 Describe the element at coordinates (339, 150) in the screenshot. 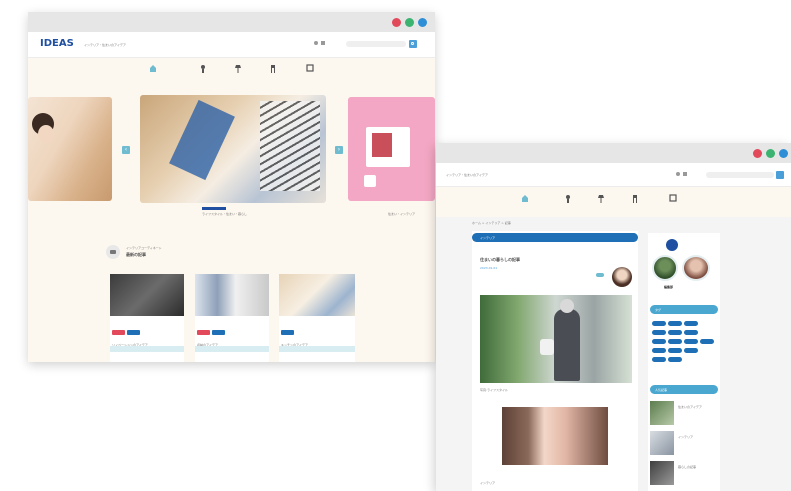

I see `carousel-next-button: ›` at that location.